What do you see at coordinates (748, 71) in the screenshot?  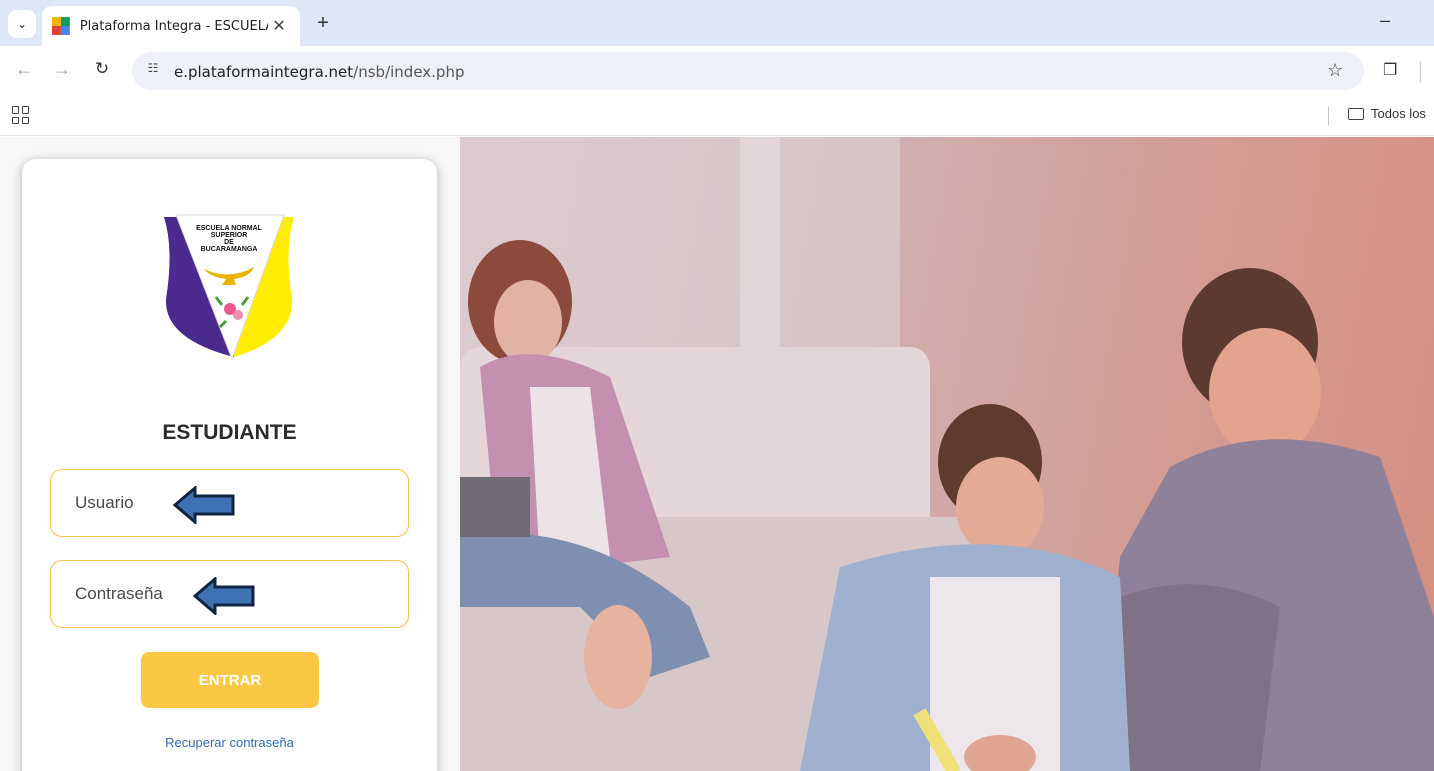 I see `address-bar: ☷ e.plataformaintegra.net/nsb/index.php` at bounding box center [748, 71].